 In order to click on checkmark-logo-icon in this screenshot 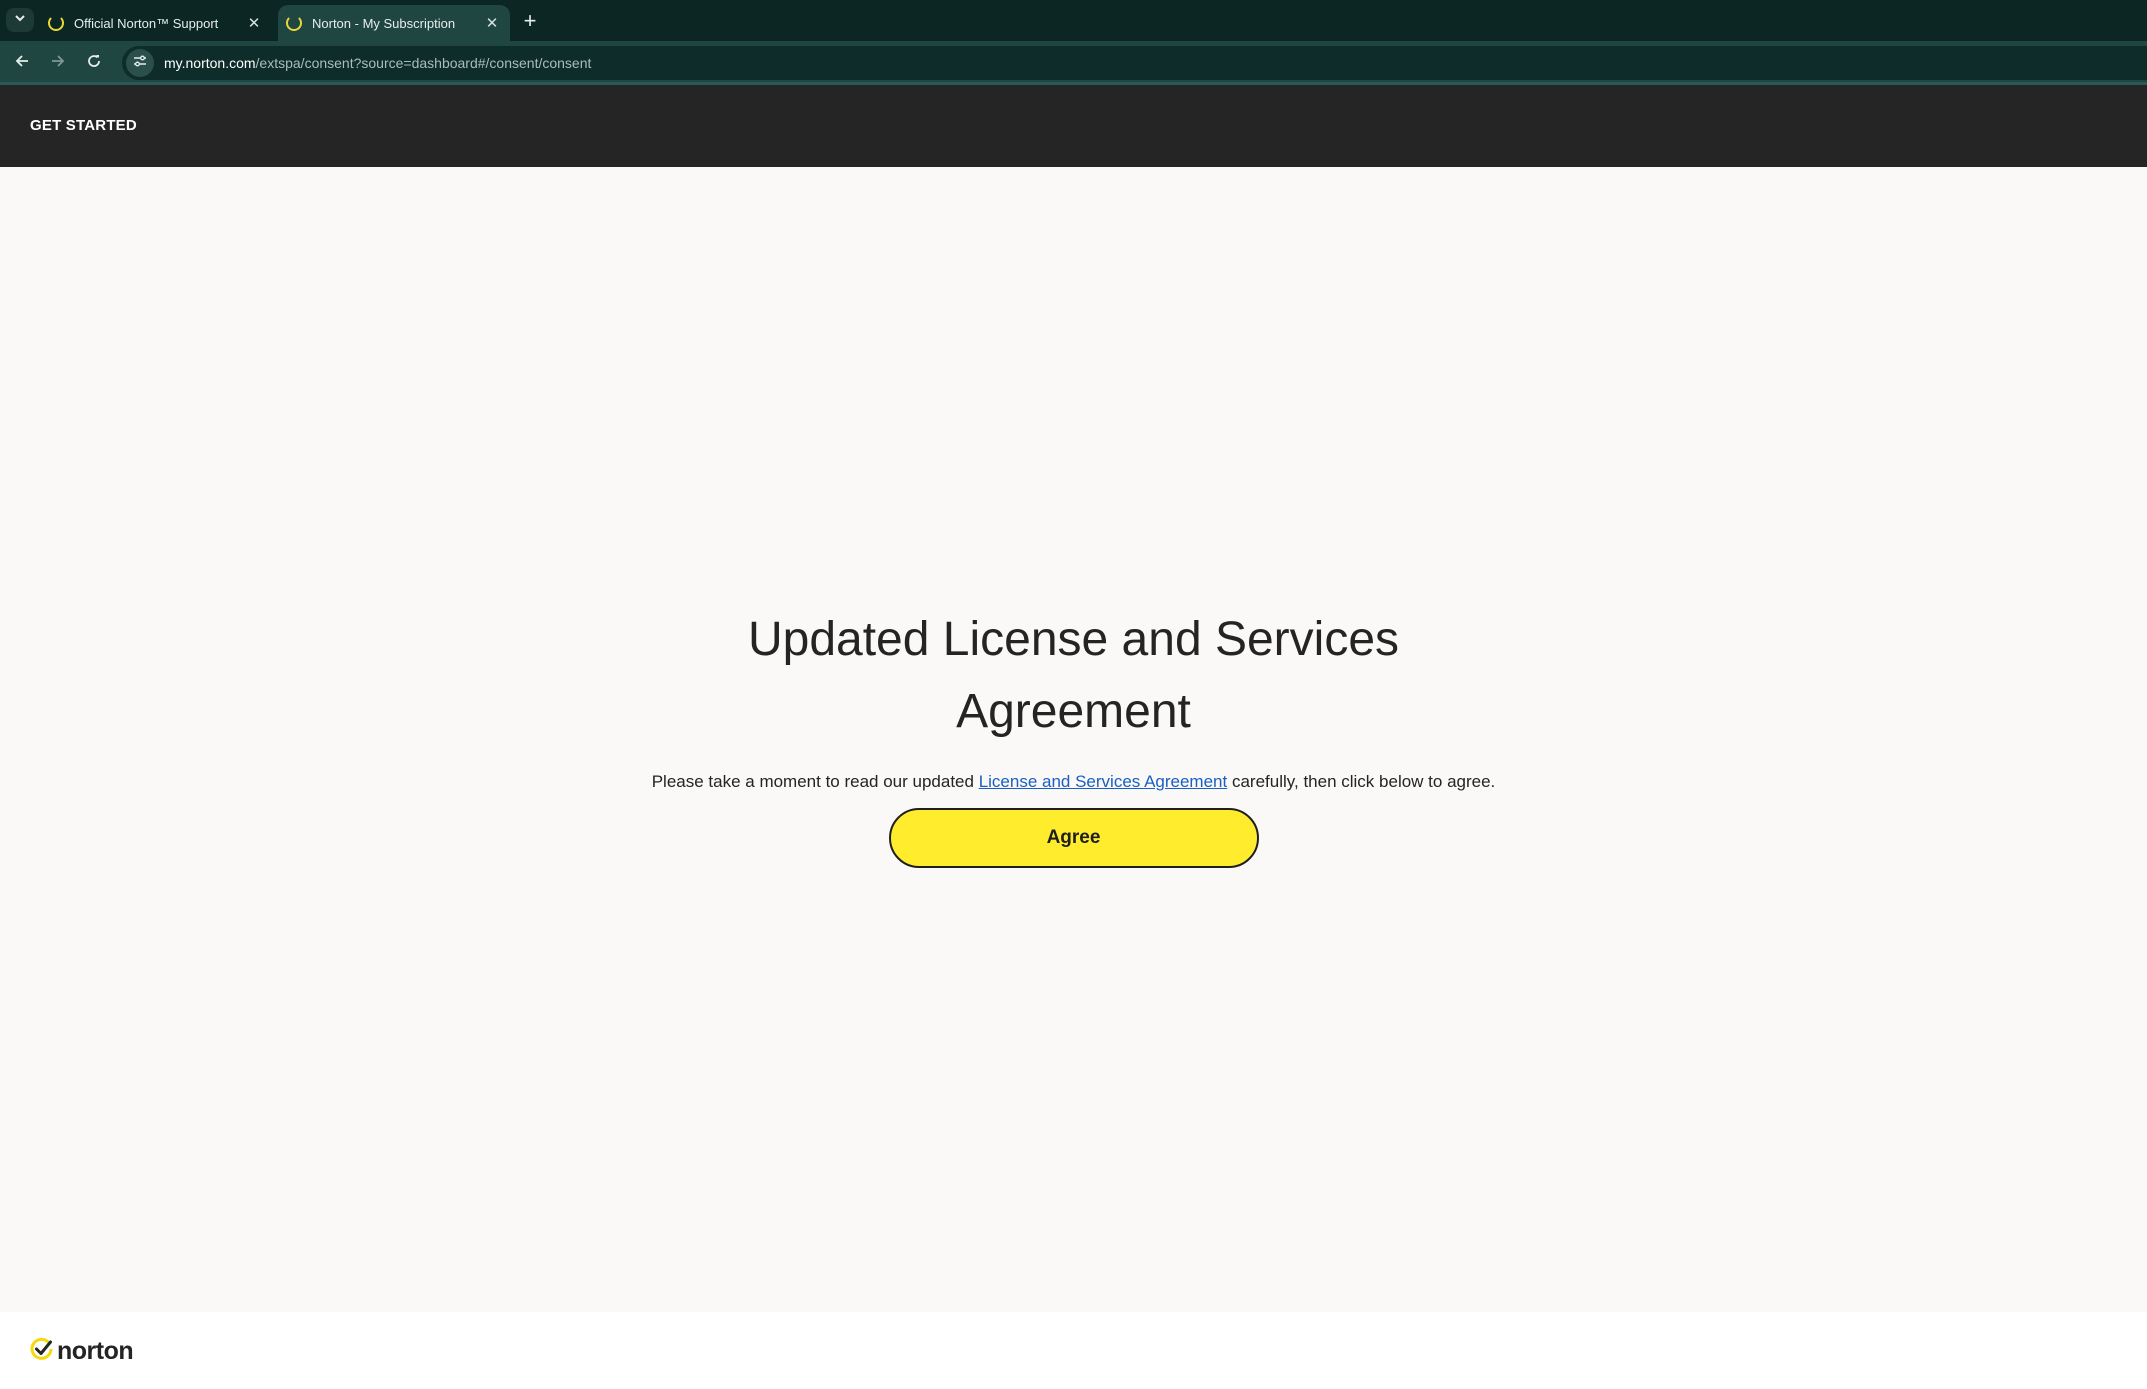, I will do `click(42, 1351)`.